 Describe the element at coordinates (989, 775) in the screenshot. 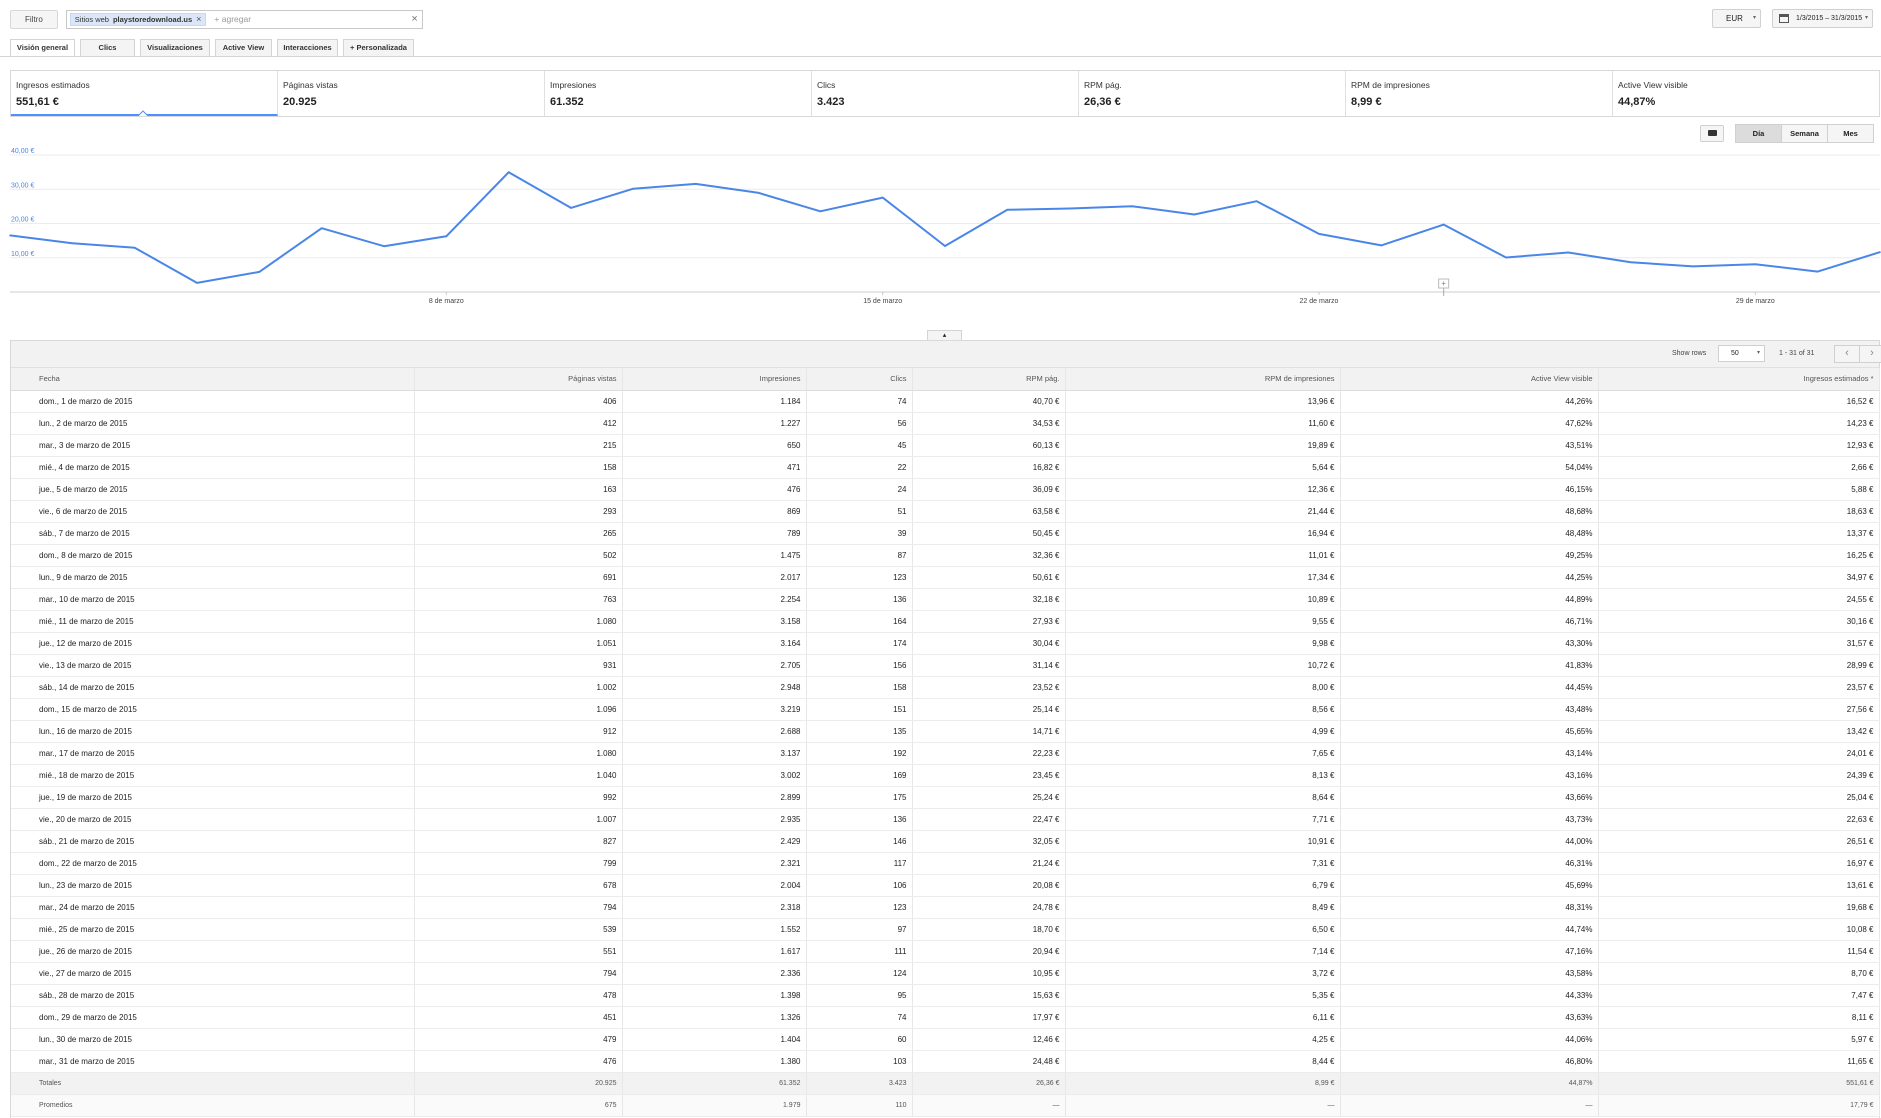

I see `table-cell: 23,45 €` at that location.